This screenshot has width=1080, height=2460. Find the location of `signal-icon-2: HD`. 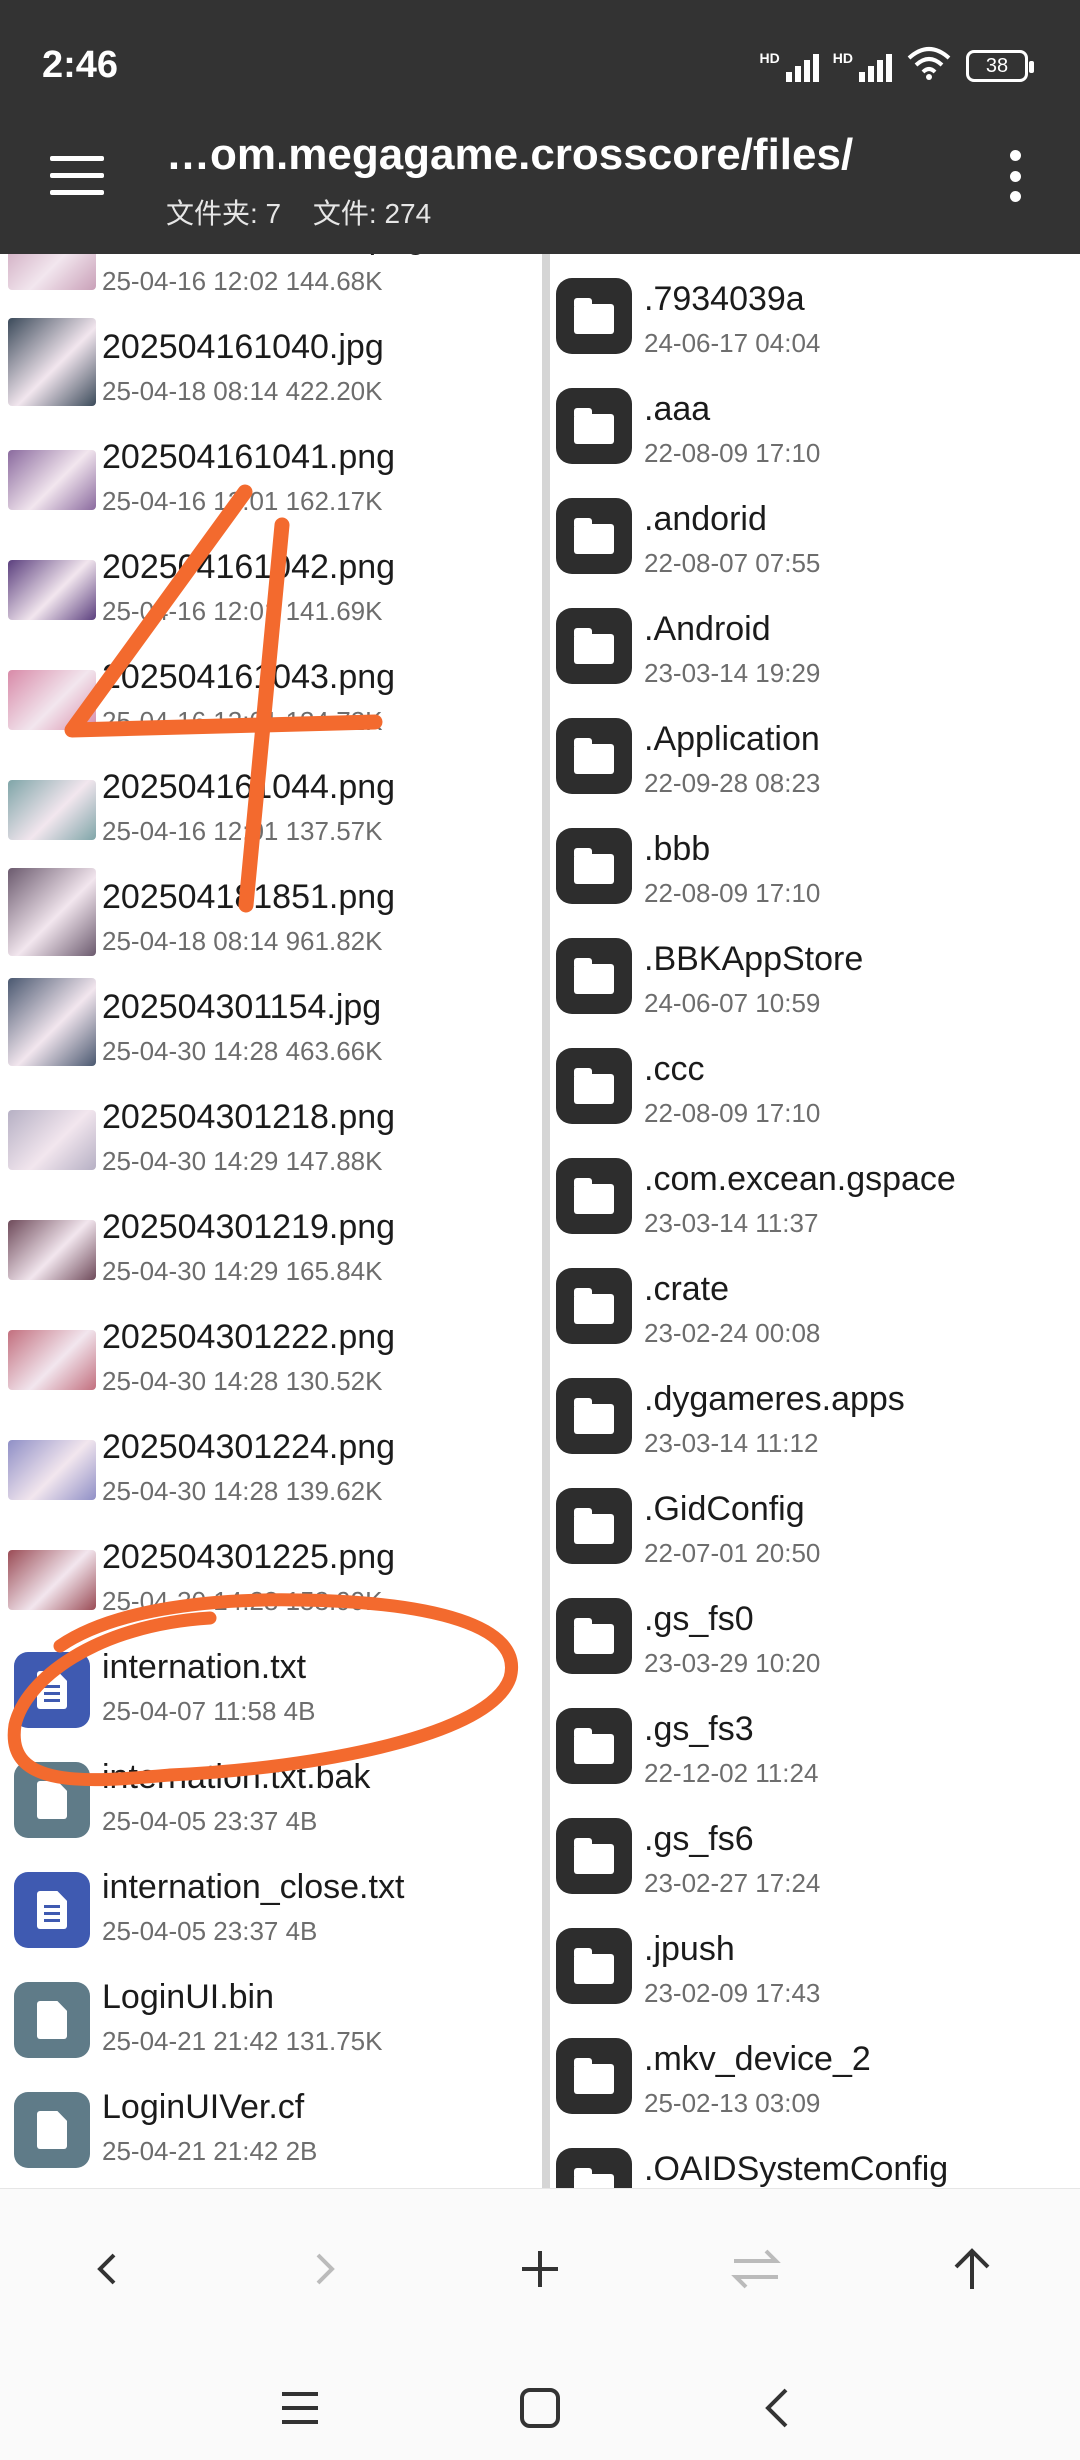

signal-icon-2: HD is located at coordinates (862, 66).